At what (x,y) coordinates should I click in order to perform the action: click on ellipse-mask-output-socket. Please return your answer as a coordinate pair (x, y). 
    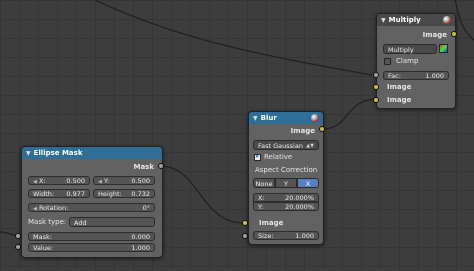
    Looking at the image, I should click on (161, 166).